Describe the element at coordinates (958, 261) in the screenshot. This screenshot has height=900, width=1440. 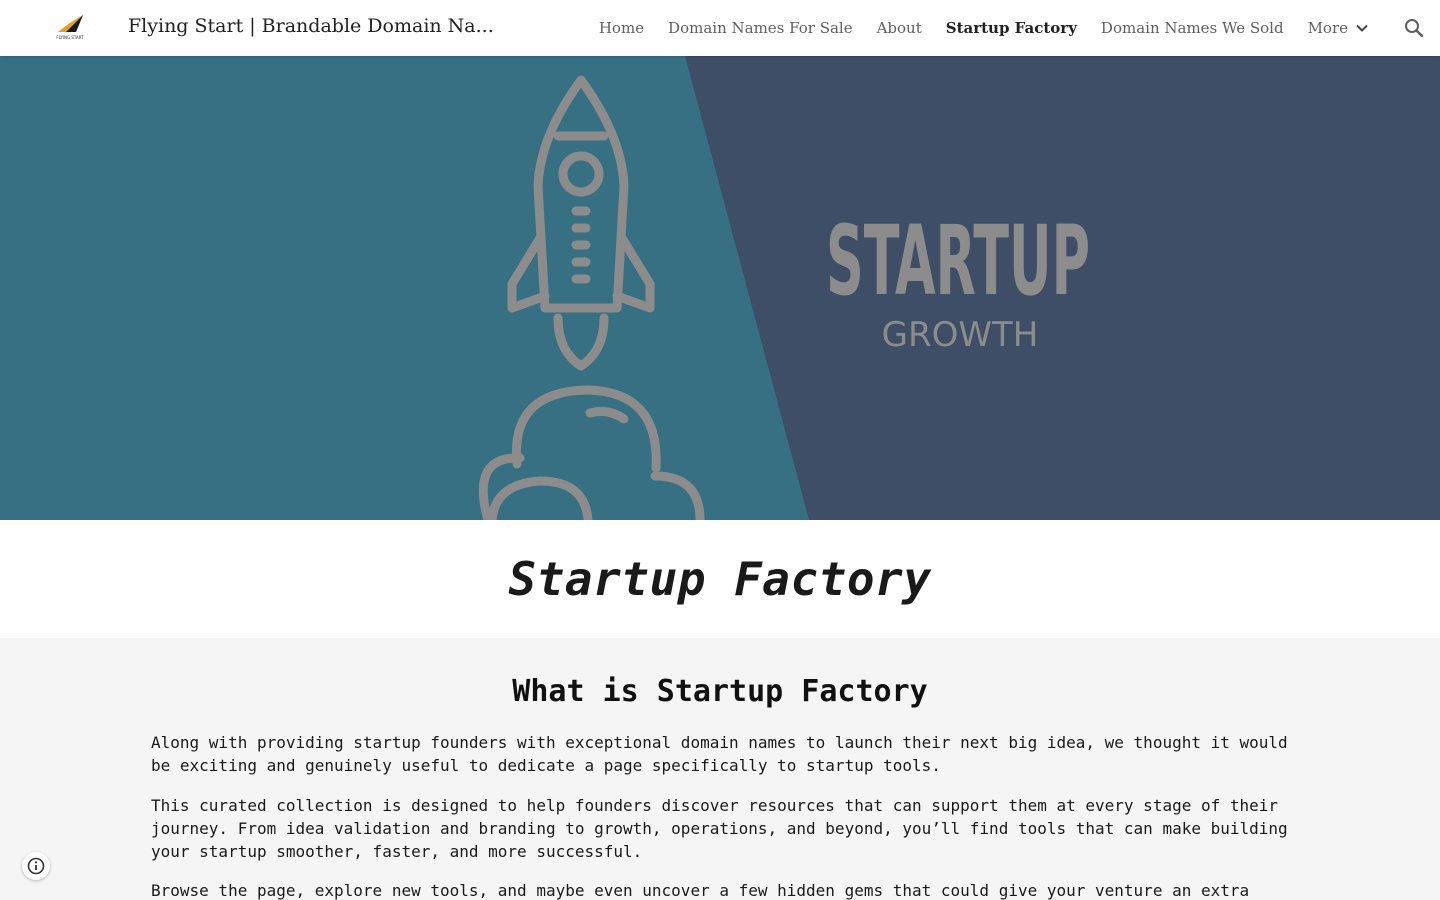
I see `hero-headline: STARTUP` at that location.